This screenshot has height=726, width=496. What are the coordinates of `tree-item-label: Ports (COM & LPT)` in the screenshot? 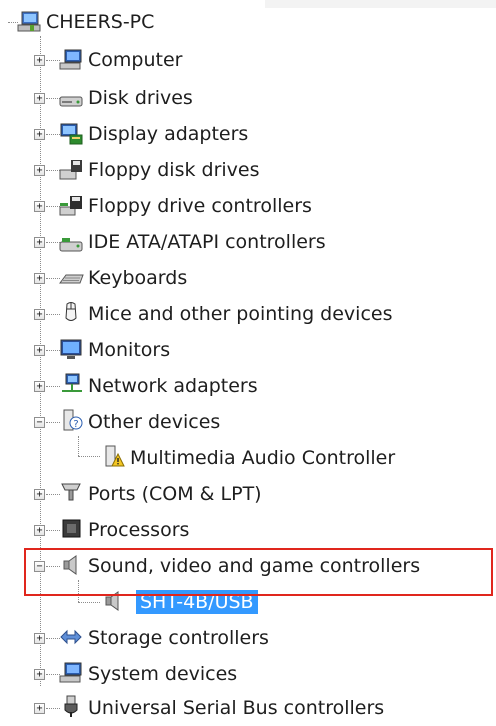 It's located at (175, 494).